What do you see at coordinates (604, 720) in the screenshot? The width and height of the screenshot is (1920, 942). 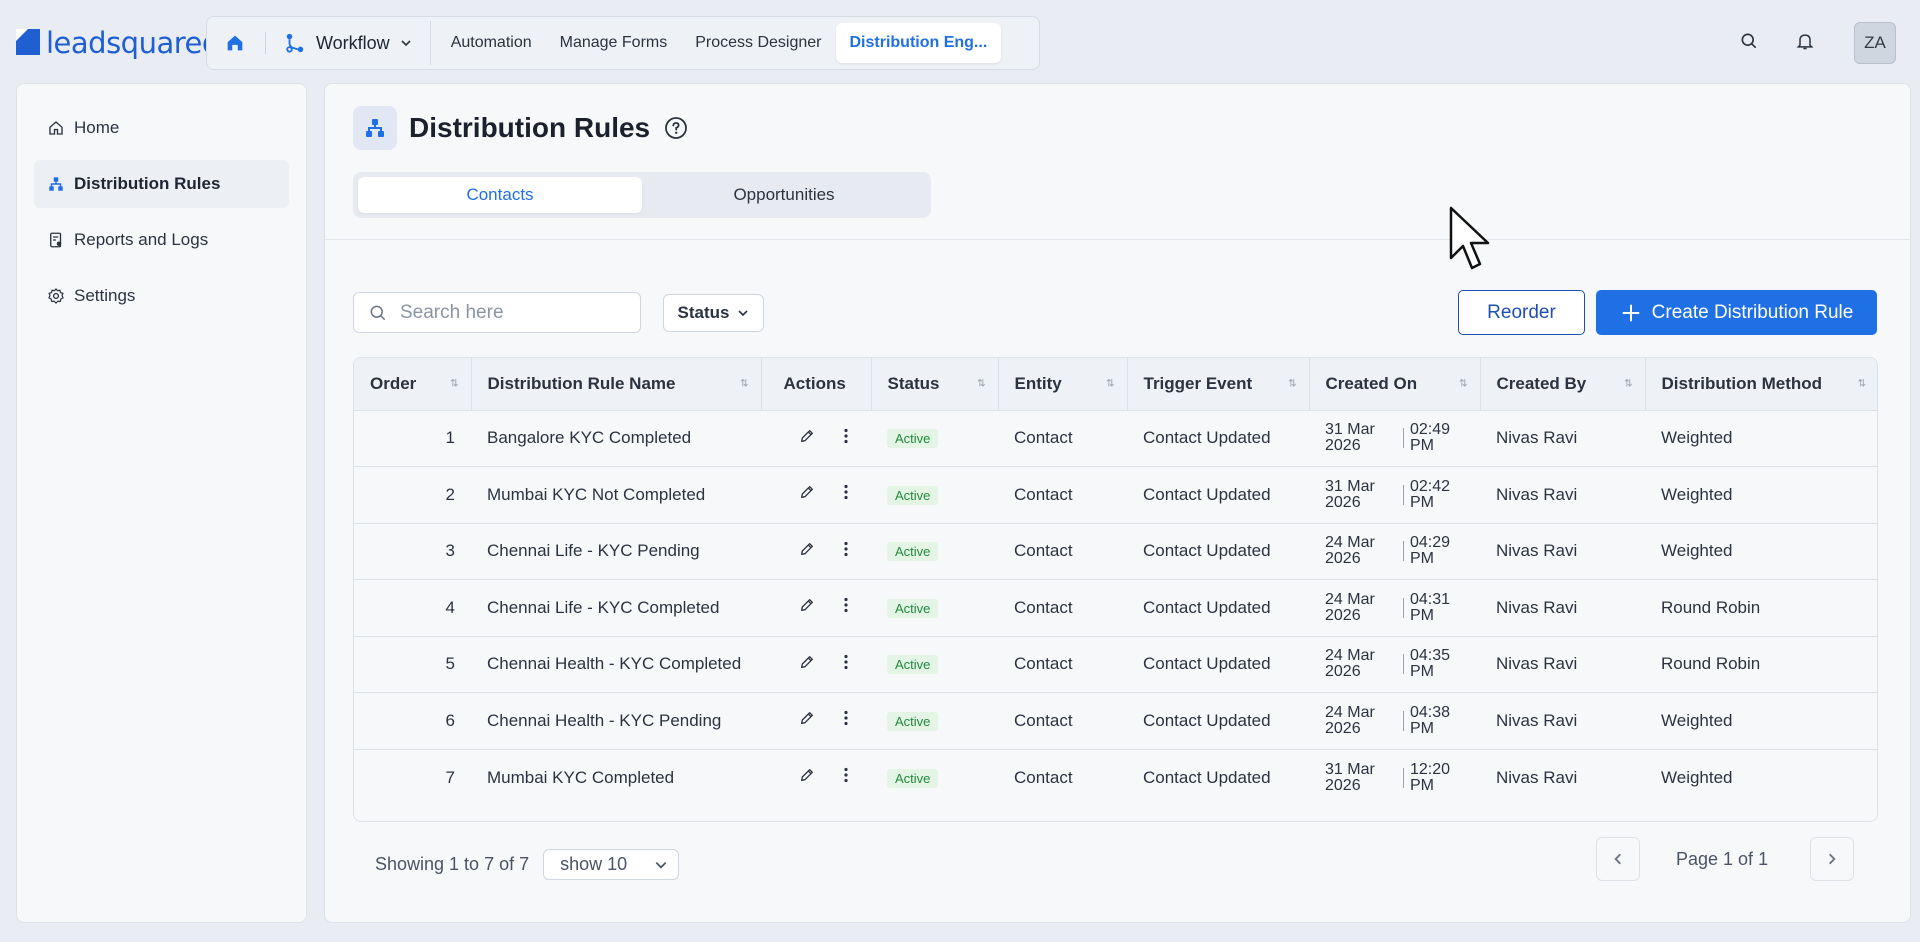 I see `cell-rule-name: Chennai Health - KYC Pending` at bounding box center [604, 720].